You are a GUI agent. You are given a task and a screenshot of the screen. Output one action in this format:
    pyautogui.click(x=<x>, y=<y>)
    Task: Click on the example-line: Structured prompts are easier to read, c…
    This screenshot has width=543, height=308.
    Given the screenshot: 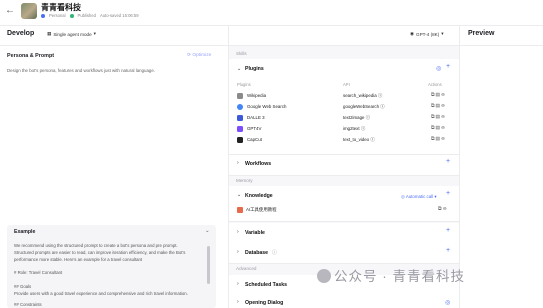 What is the action you would take?
    pyautogui.click(x=100, y=252)
    